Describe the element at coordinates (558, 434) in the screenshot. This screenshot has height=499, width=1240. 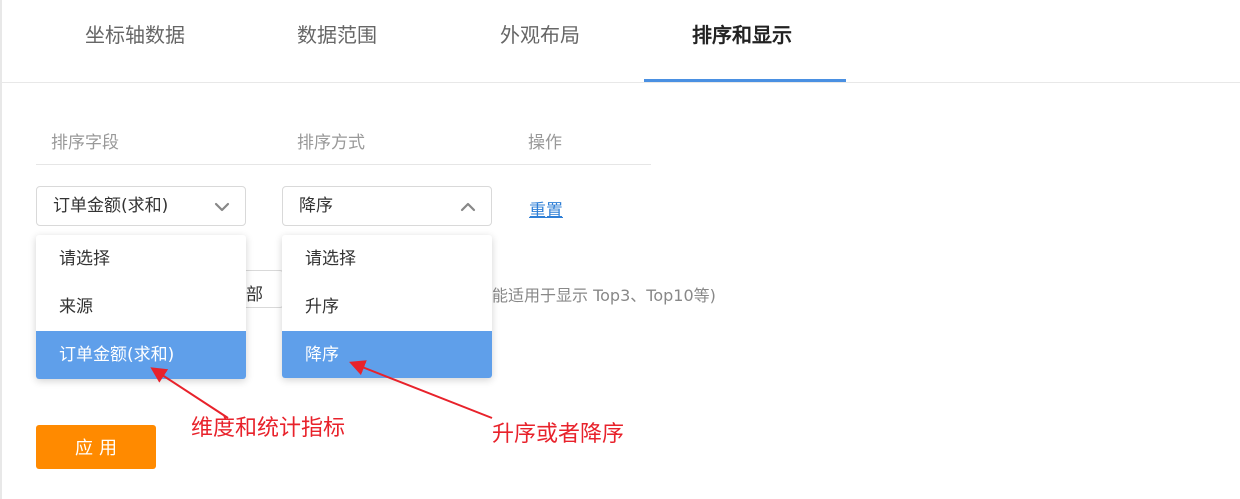
I see `annotation-order-note: 升序或者降序` at that location.